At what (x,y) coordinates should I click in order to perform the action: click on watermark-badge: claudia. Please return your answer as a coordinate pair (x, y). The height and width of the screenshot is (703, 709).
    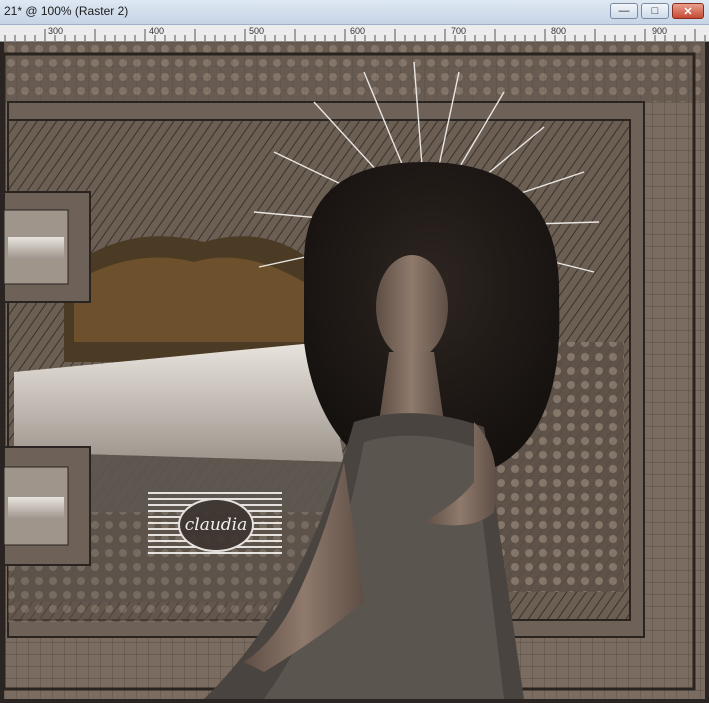
    Looking at the image, I should click on (216, 525).